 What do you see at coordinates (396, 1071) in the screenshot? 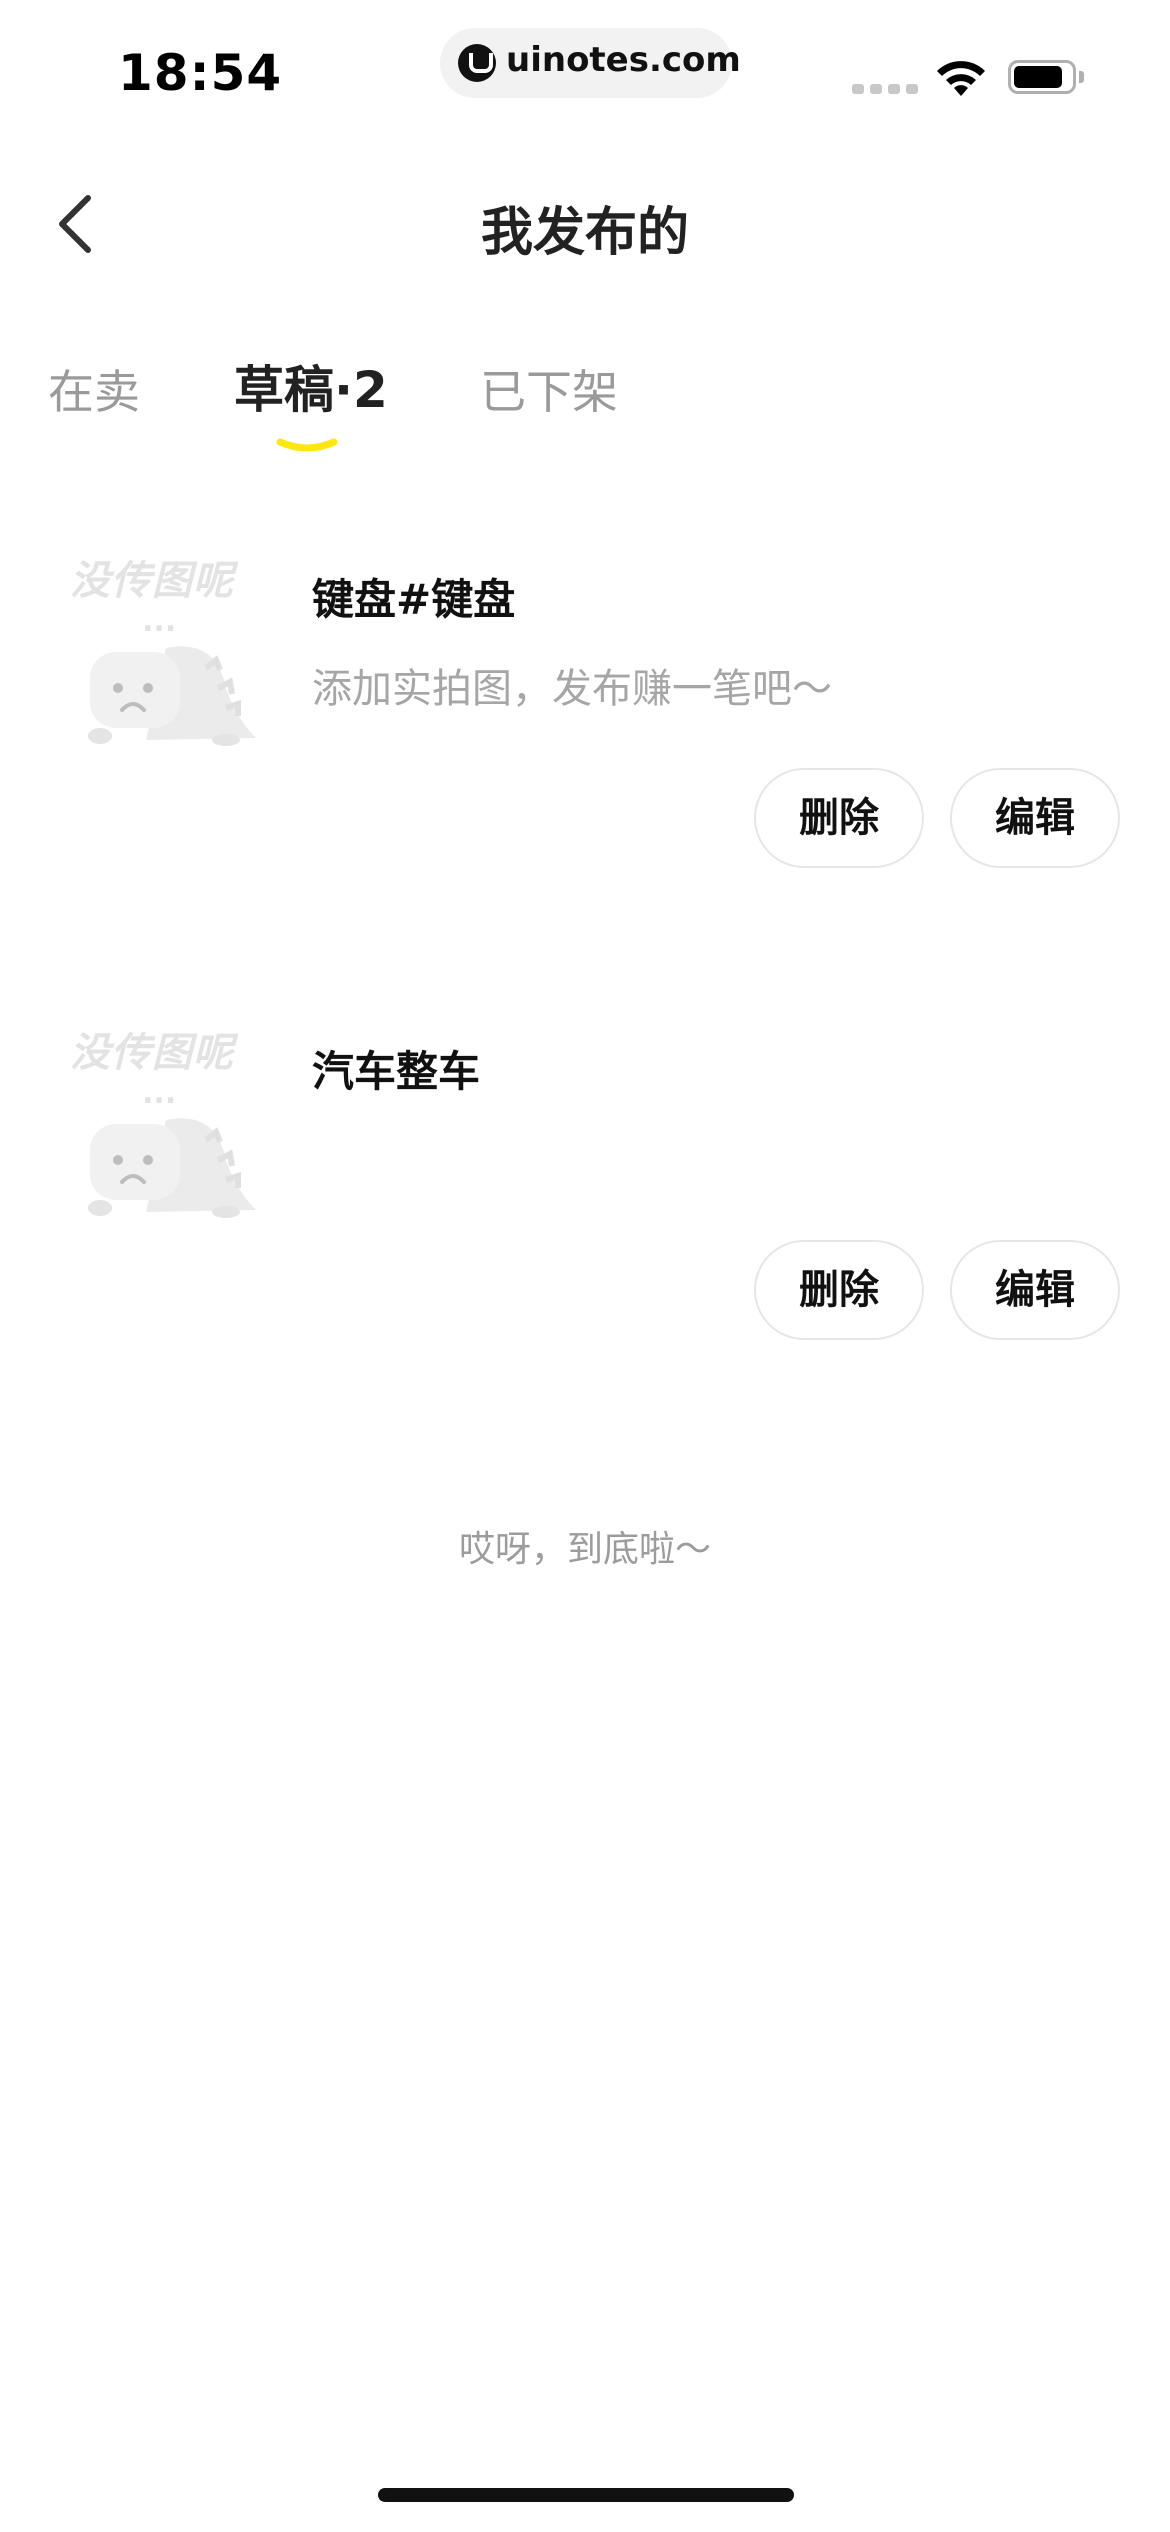
I see `draft-title: 汽车整车` at bounding box center [396, 1071].